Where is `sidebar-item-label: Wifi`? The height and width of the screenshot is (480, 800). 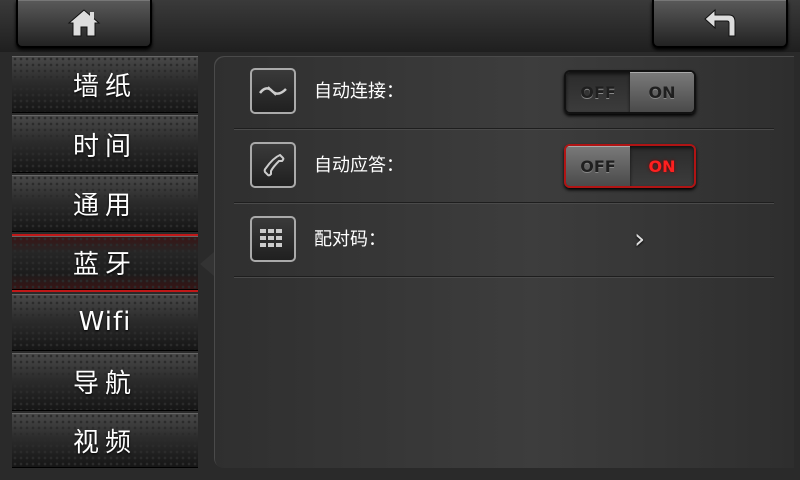
sidebar-item-label: Wifi is located at coordinates (105, 322).